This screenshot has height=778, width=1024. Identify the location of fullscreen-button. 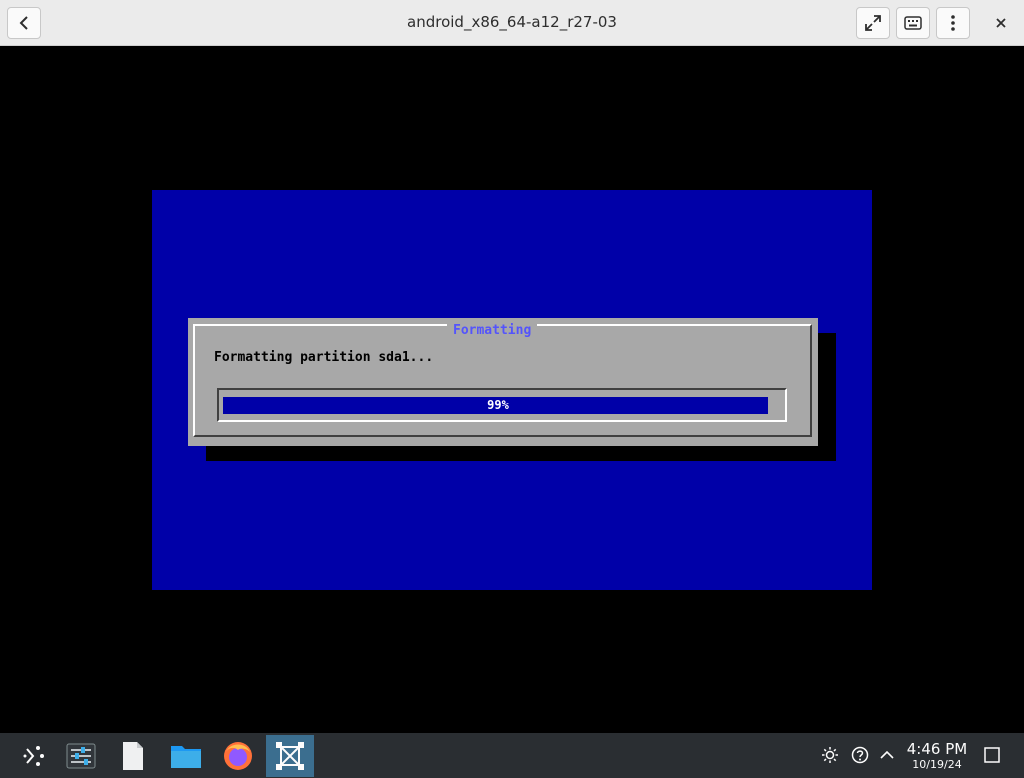
(873, 23).